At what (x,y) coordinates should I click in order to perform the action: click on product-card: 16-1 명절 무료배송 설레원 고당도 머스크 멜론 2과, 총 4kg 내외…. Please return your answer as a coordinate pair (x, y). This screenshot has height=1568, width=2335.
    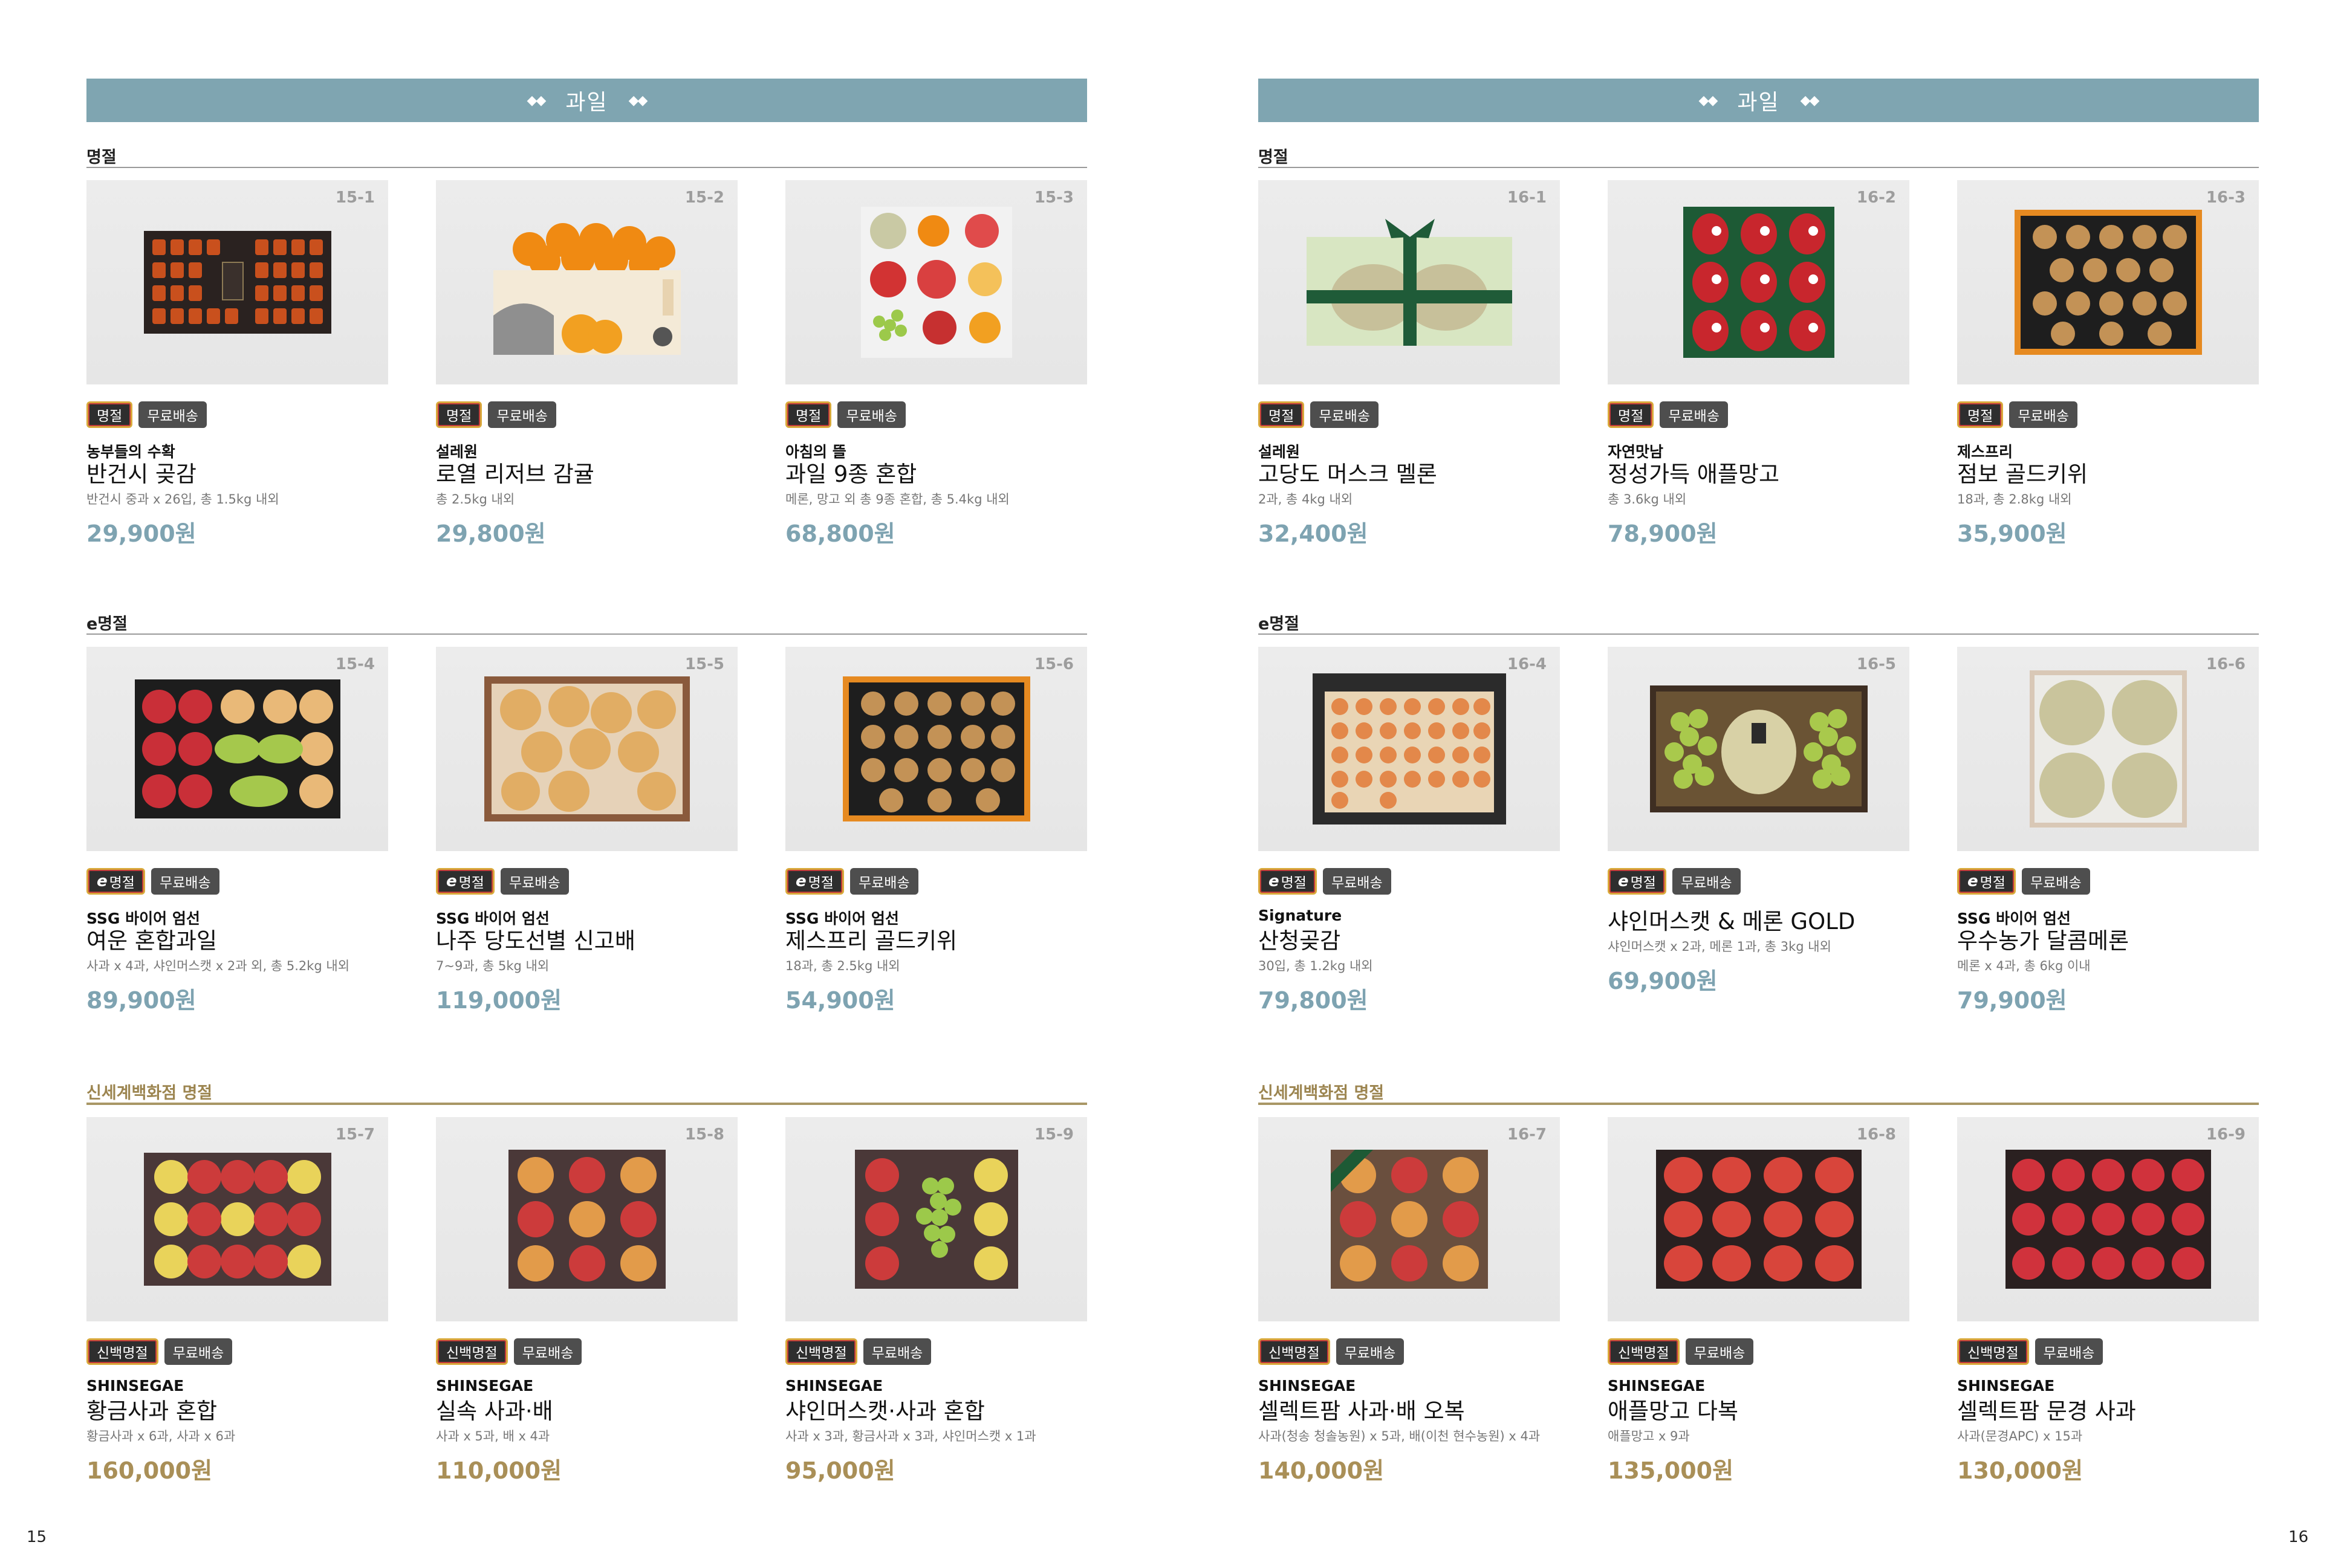
    Looking at the image, I should click on (1409, 363).